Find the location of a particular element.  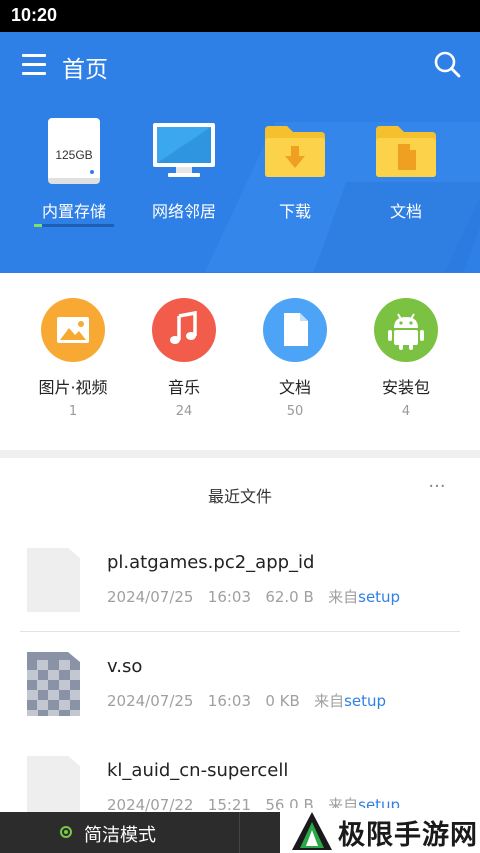

recent-files-header: 最近文件 ··· is located at coordinates (240, 493).